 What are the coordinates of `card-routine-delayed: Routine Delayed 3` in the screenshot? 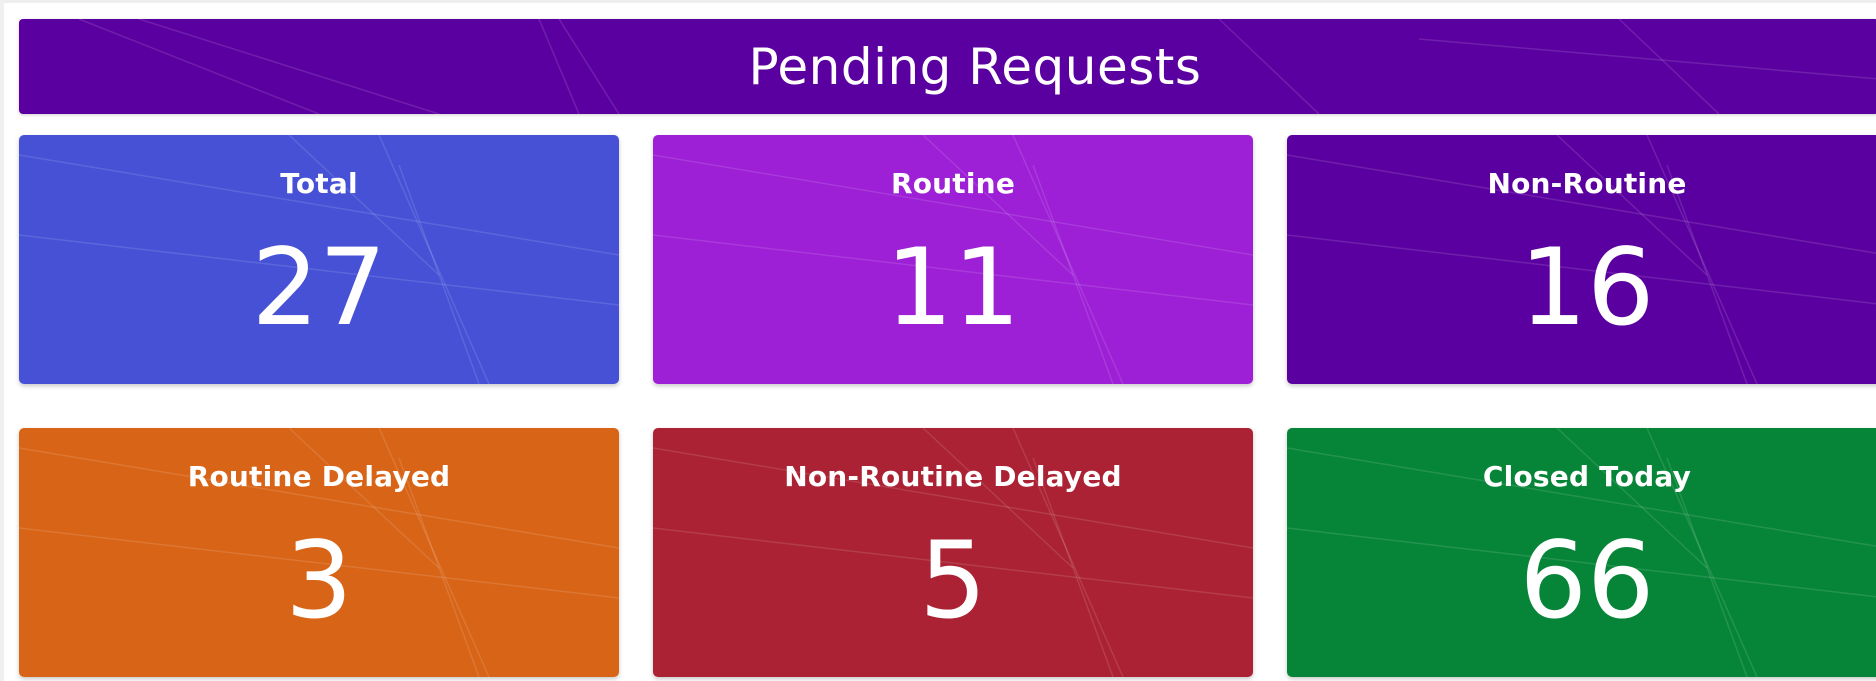 It's located at (319, 552).